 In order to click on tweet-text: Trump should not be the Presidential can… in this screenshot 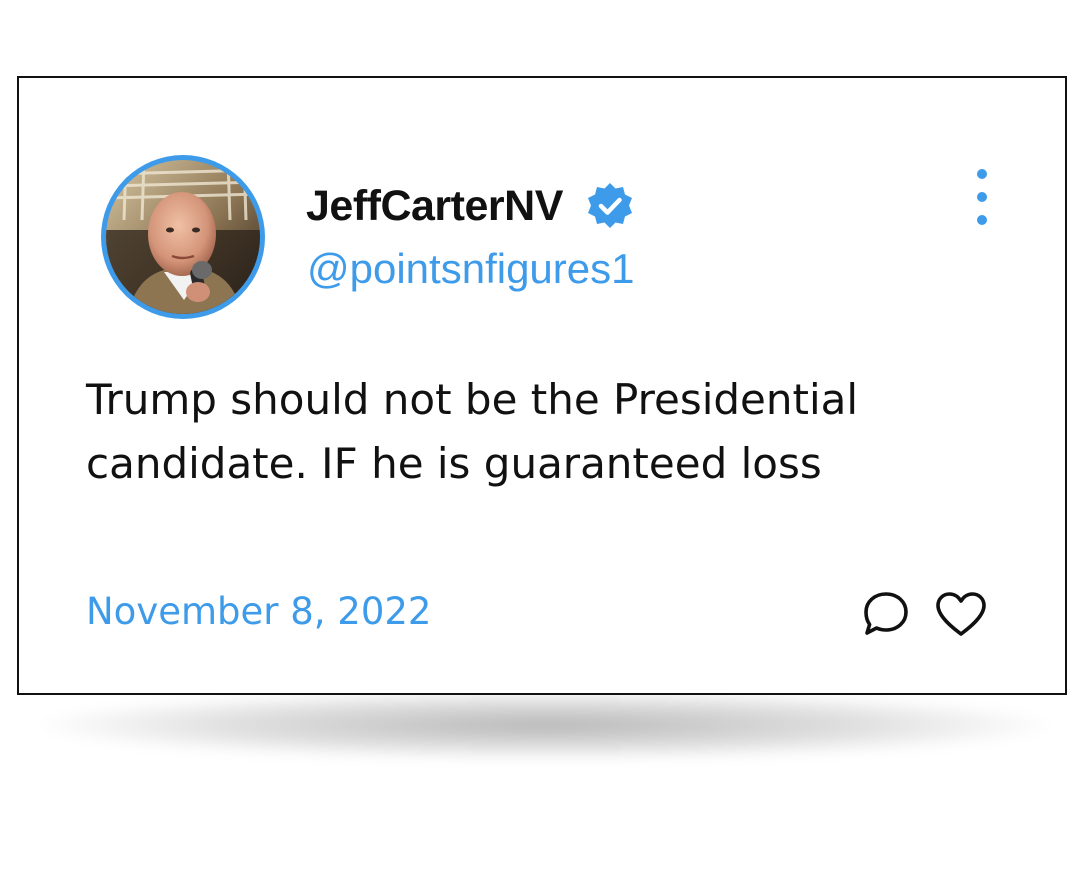, I will do `click(472, 431)`.